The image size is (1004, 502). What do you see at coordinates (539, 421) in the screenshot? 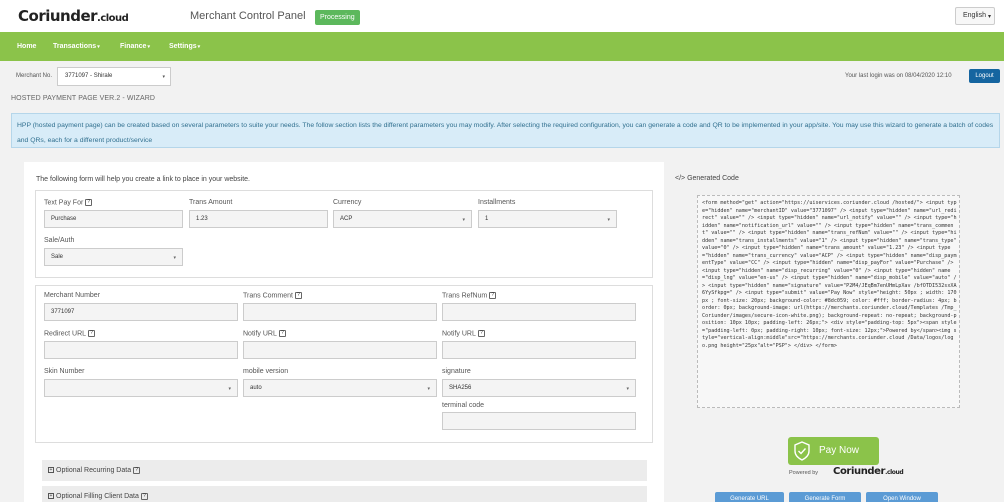
I see `terminal-code-input` at bounding box center [539, 421].